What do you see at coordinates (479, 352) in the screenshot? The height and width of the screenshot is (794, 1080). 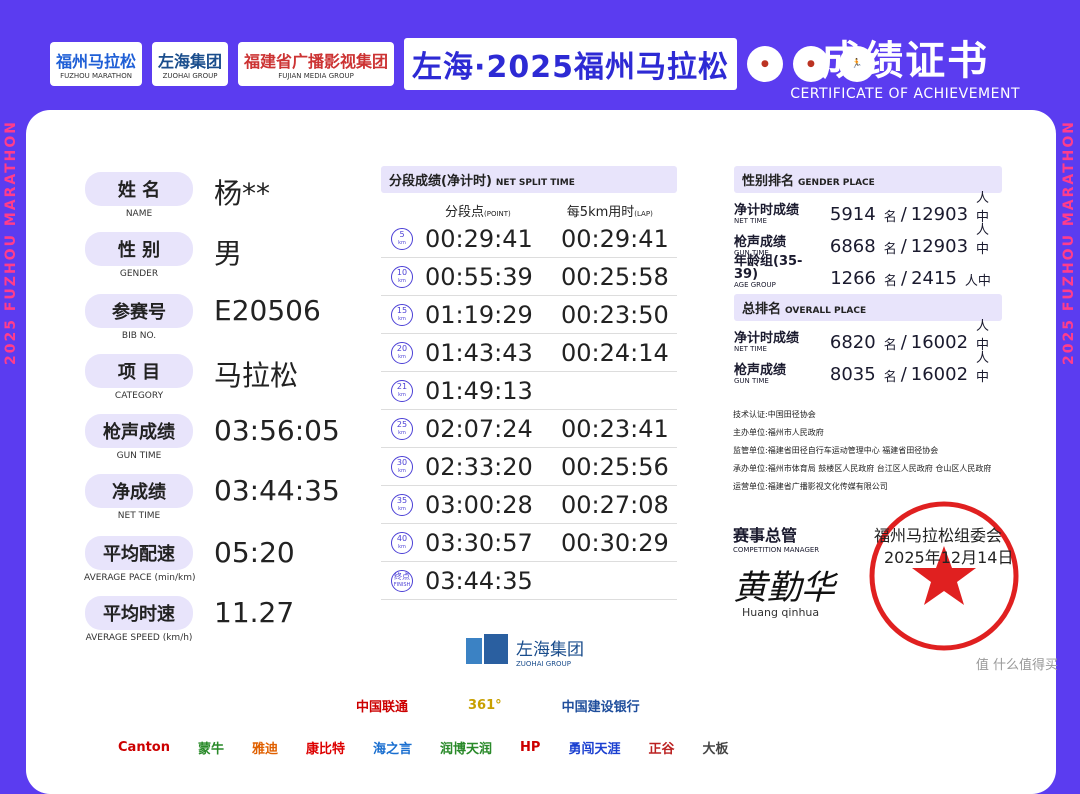 I see `split-point-time: 01:43:43` at bounding box center [479, 352].